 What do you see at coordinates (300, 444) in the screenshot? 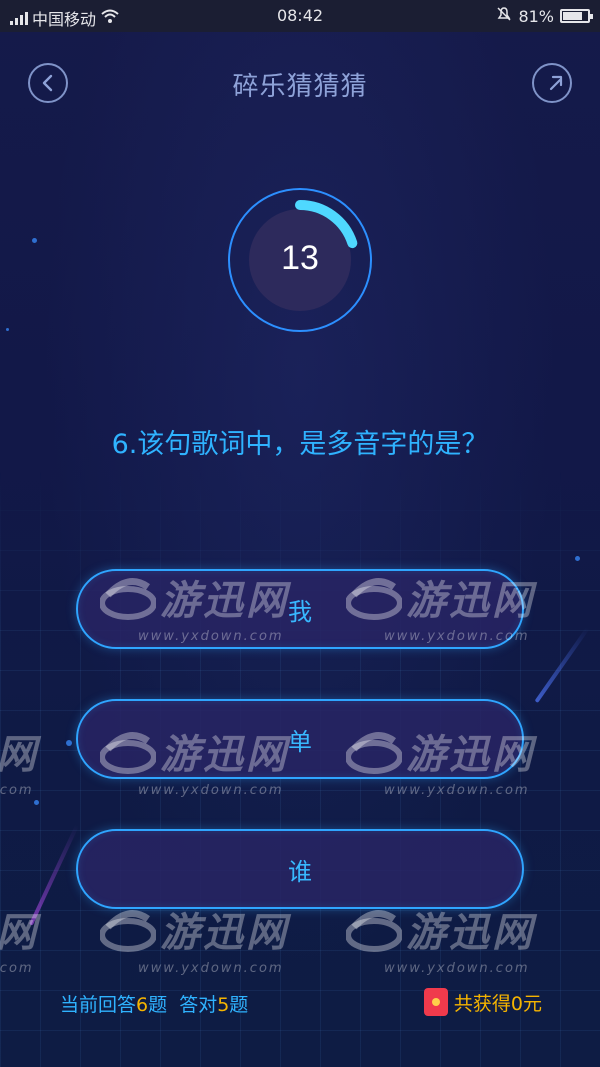
I see `question-text: 6.该句歌词中，是多音字的是？` at bounding box center [300, 444].